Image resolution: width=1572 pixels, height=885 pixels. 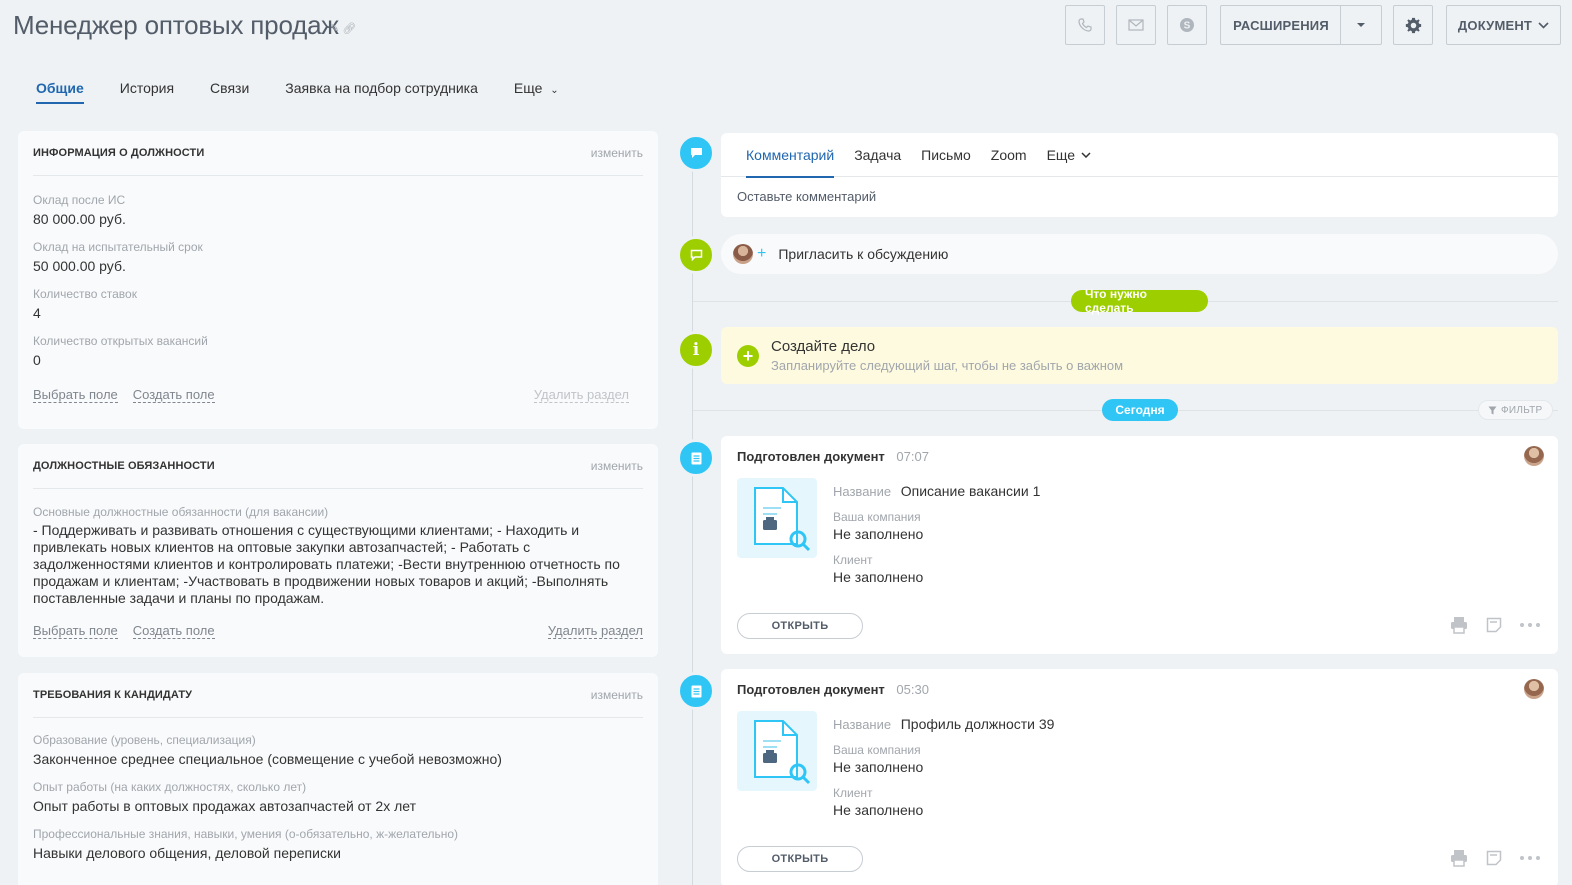 I want to click on document-event-time: 05:30, so click(x=912, y=689).